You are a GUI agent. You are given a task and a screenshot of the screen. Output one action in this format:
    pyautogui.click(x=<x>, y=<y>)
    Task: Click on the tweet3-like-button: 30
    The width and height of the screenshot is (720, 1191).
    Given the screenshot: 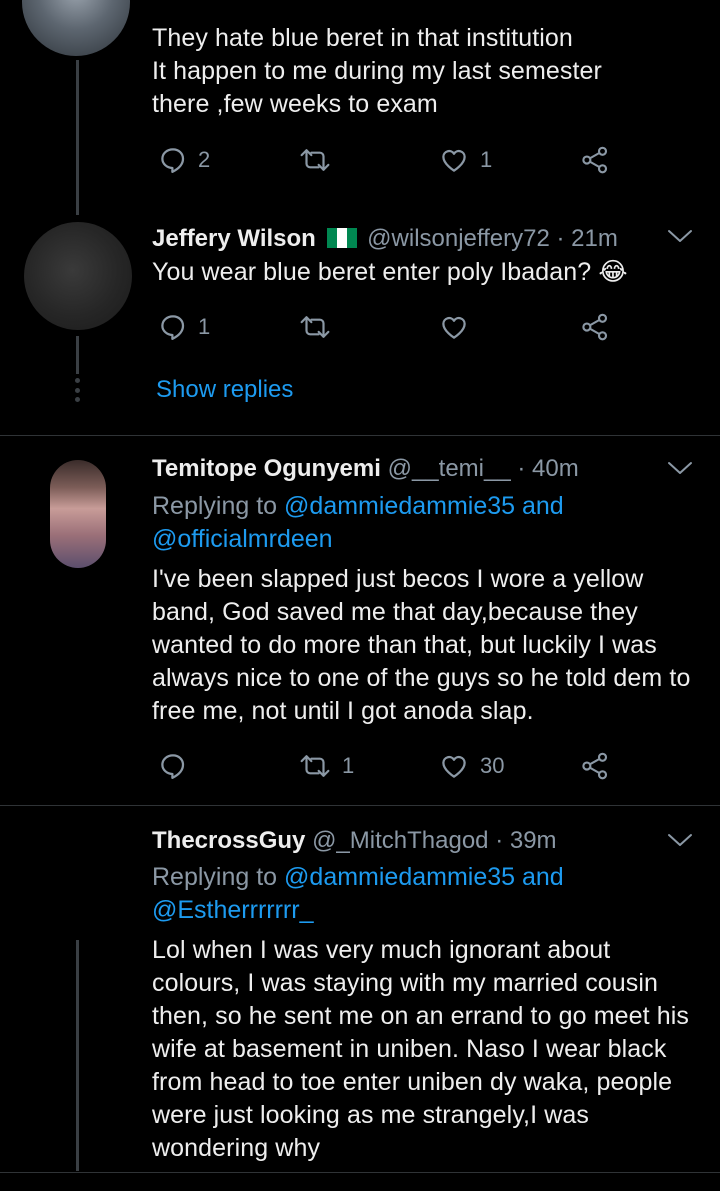 What is the action you would take?
    pyautogui.click(x=471, y=766)
    